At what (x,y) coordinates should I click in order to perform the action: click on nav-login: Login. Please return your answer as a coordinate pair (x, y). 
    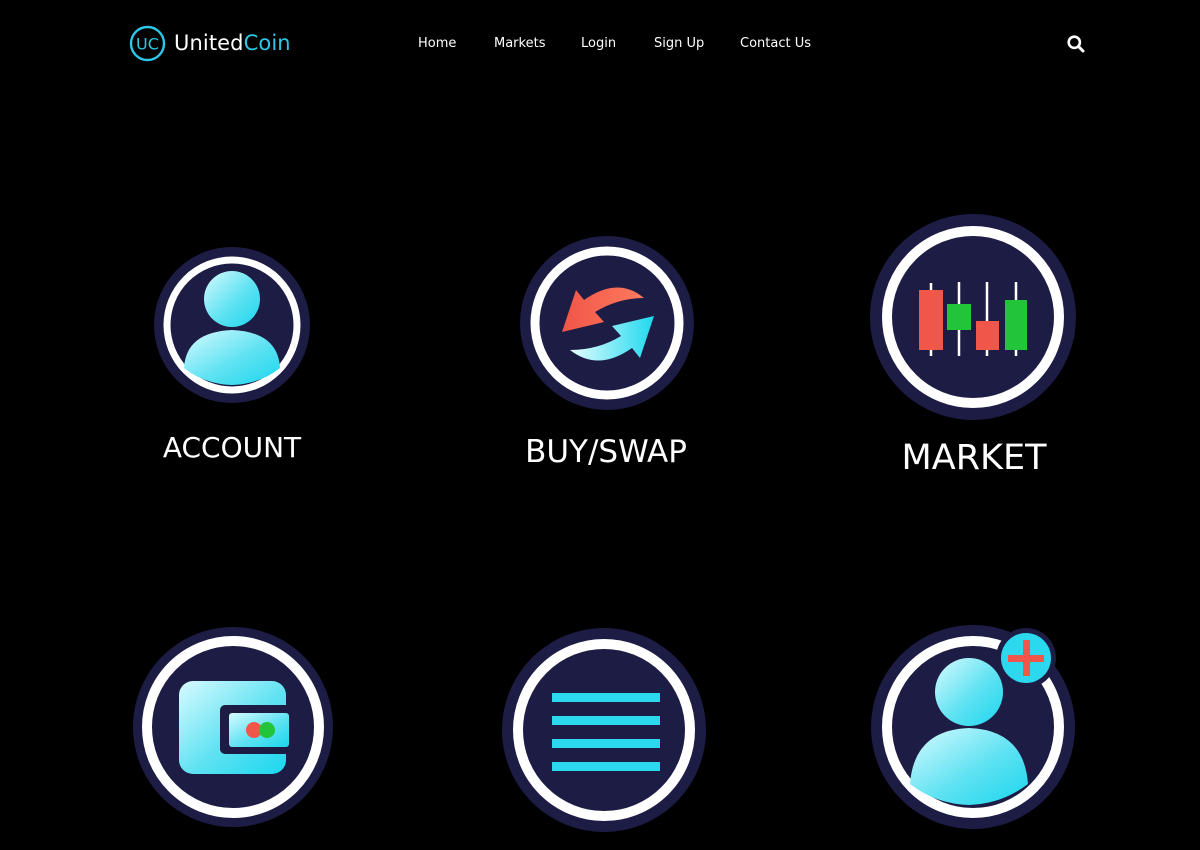
    Looking at the image, I should click on (598, 44).